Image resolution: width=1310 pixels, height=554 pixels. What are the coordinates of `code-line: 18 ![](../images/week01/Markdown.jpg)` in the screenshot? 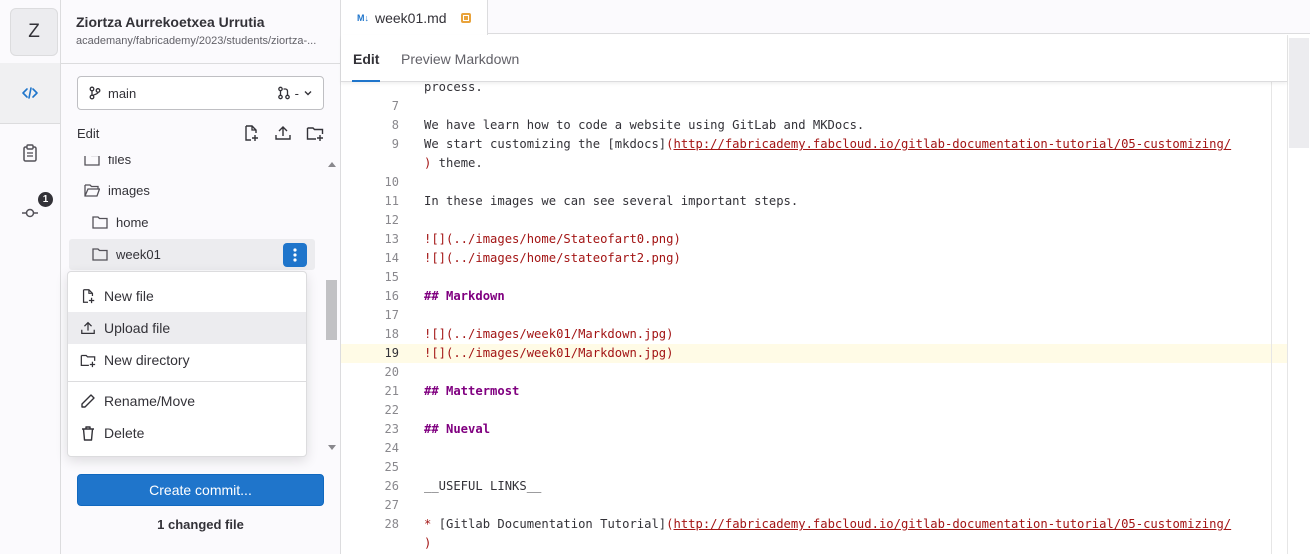 It's located at (814, 334).